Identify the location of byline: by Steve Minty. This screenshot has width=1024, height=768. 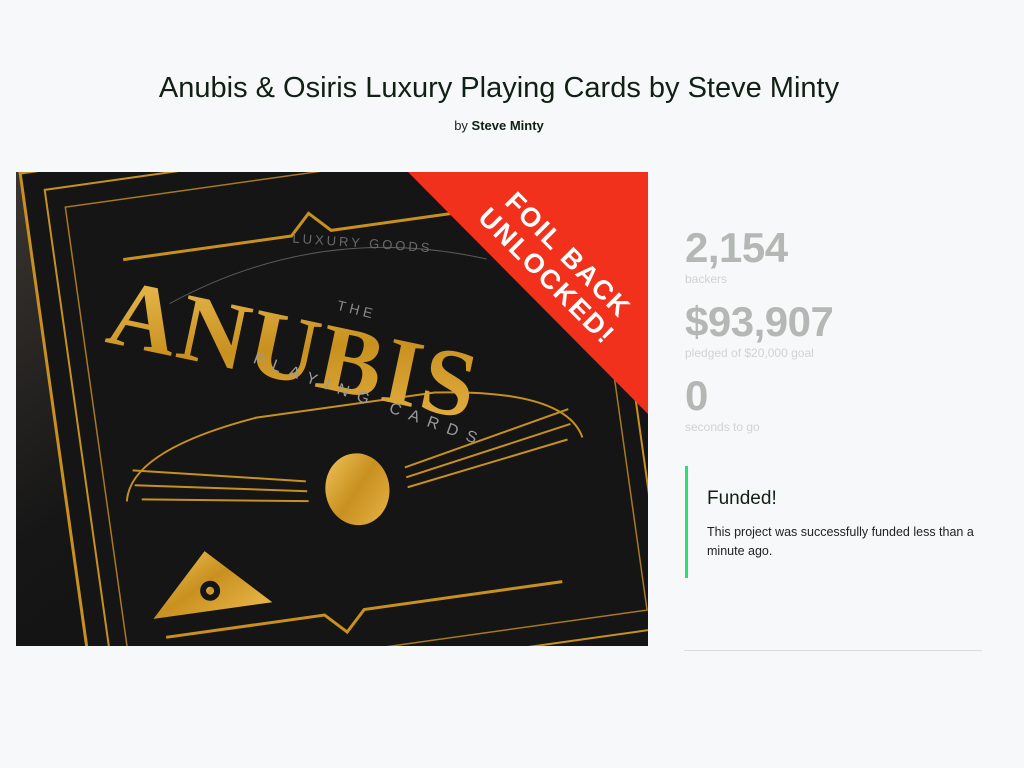
(499, 125).